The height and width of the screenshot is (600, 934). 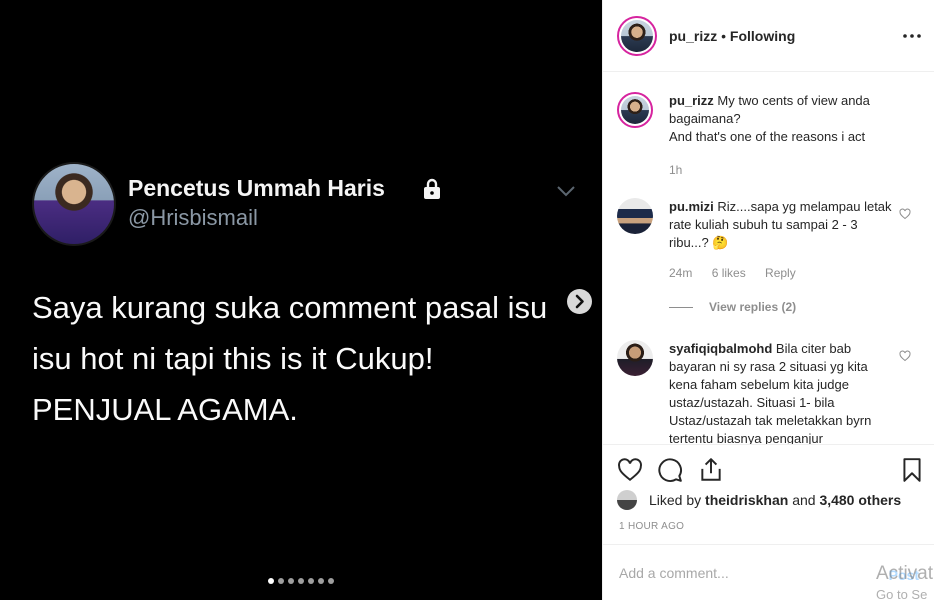 I want to click on carousel-dots, so click(x=301, y=581).